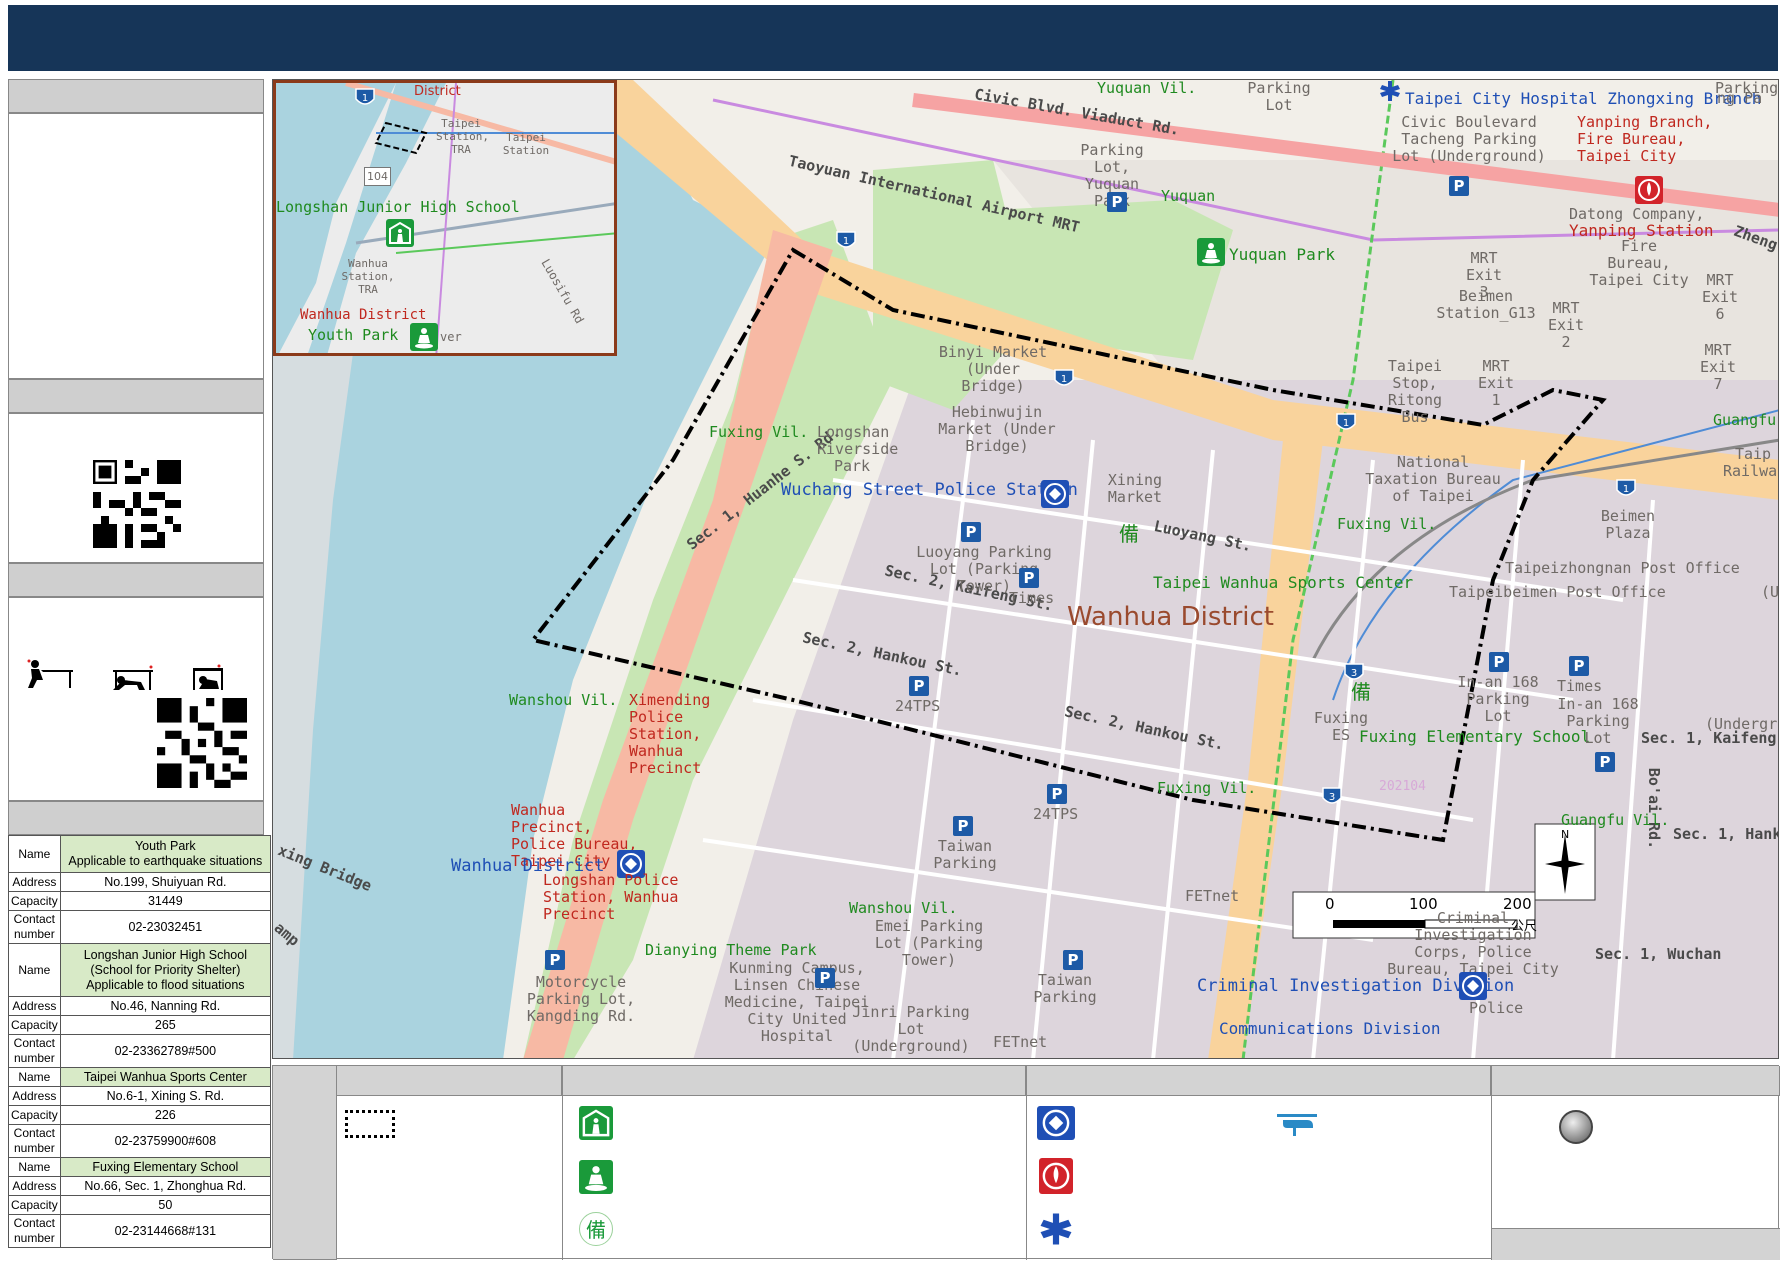 The height and width of the screenshot is (1263, 1786). I want to click on police-small-label: Police, so click(1496, 1008).